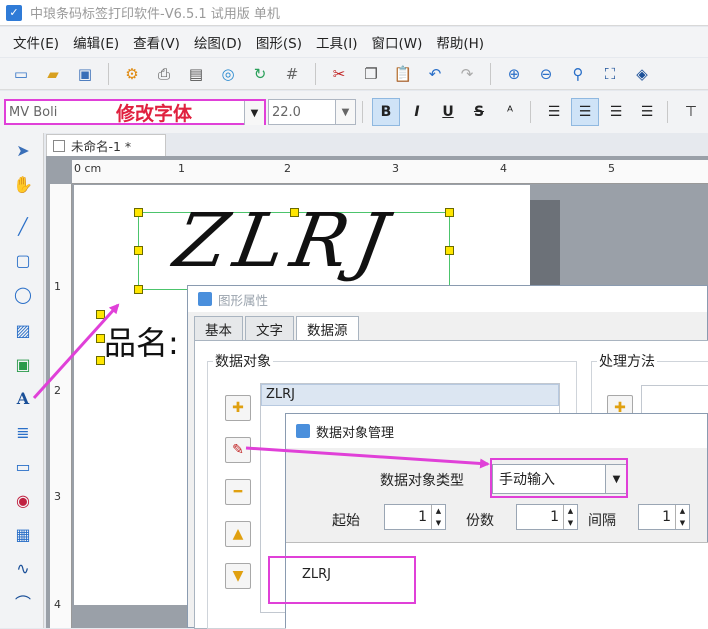  Describe the element at coordinates (243, 300) in the screenshot. I see `dialog-title: 图形属性` at that location.